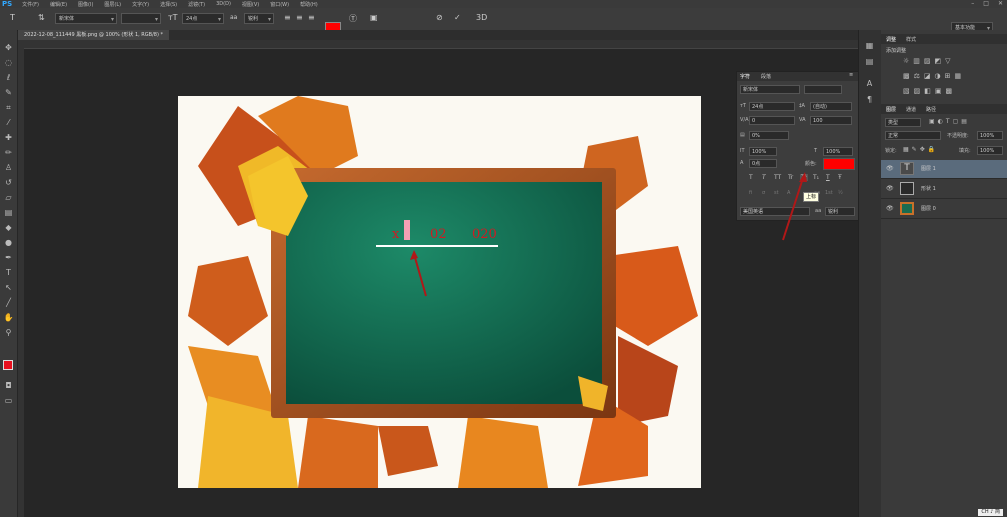  What do you see at coordinates (763, 193) in the screenshot?
I see `ot-swash-button: σ` at bounding box center [763, 193].